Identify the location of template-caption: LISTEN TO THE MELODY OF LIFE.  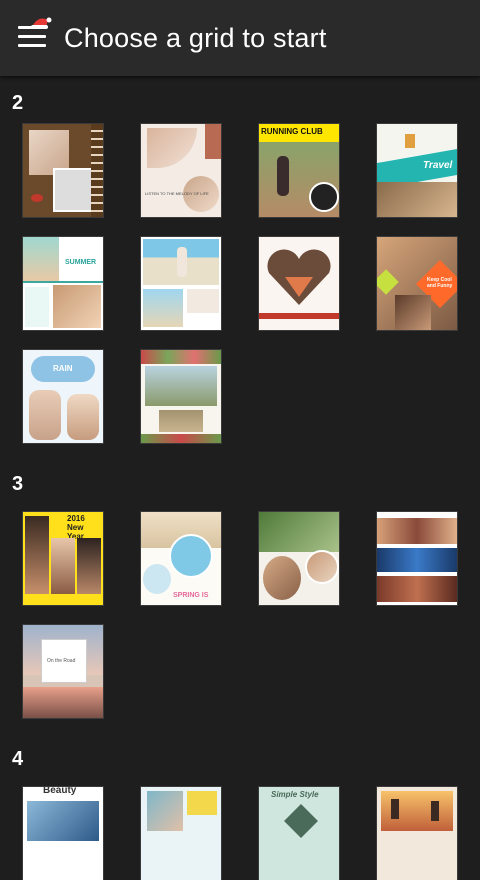
(177, 193).